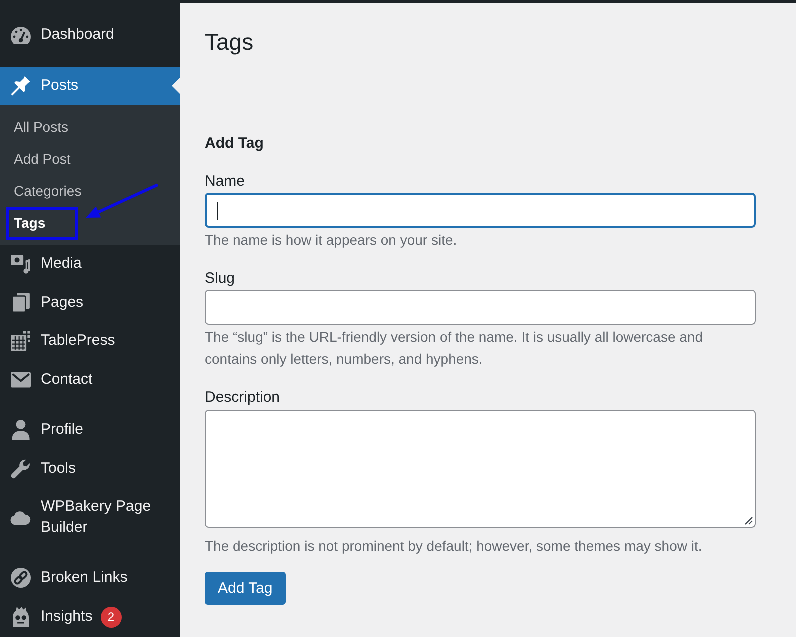 This screenshot has height=637, width=796. What do you see at coordinates (41, 127) in the screenshot?
I see `submenu-item: All Posts` at bounding box center [41, 127].